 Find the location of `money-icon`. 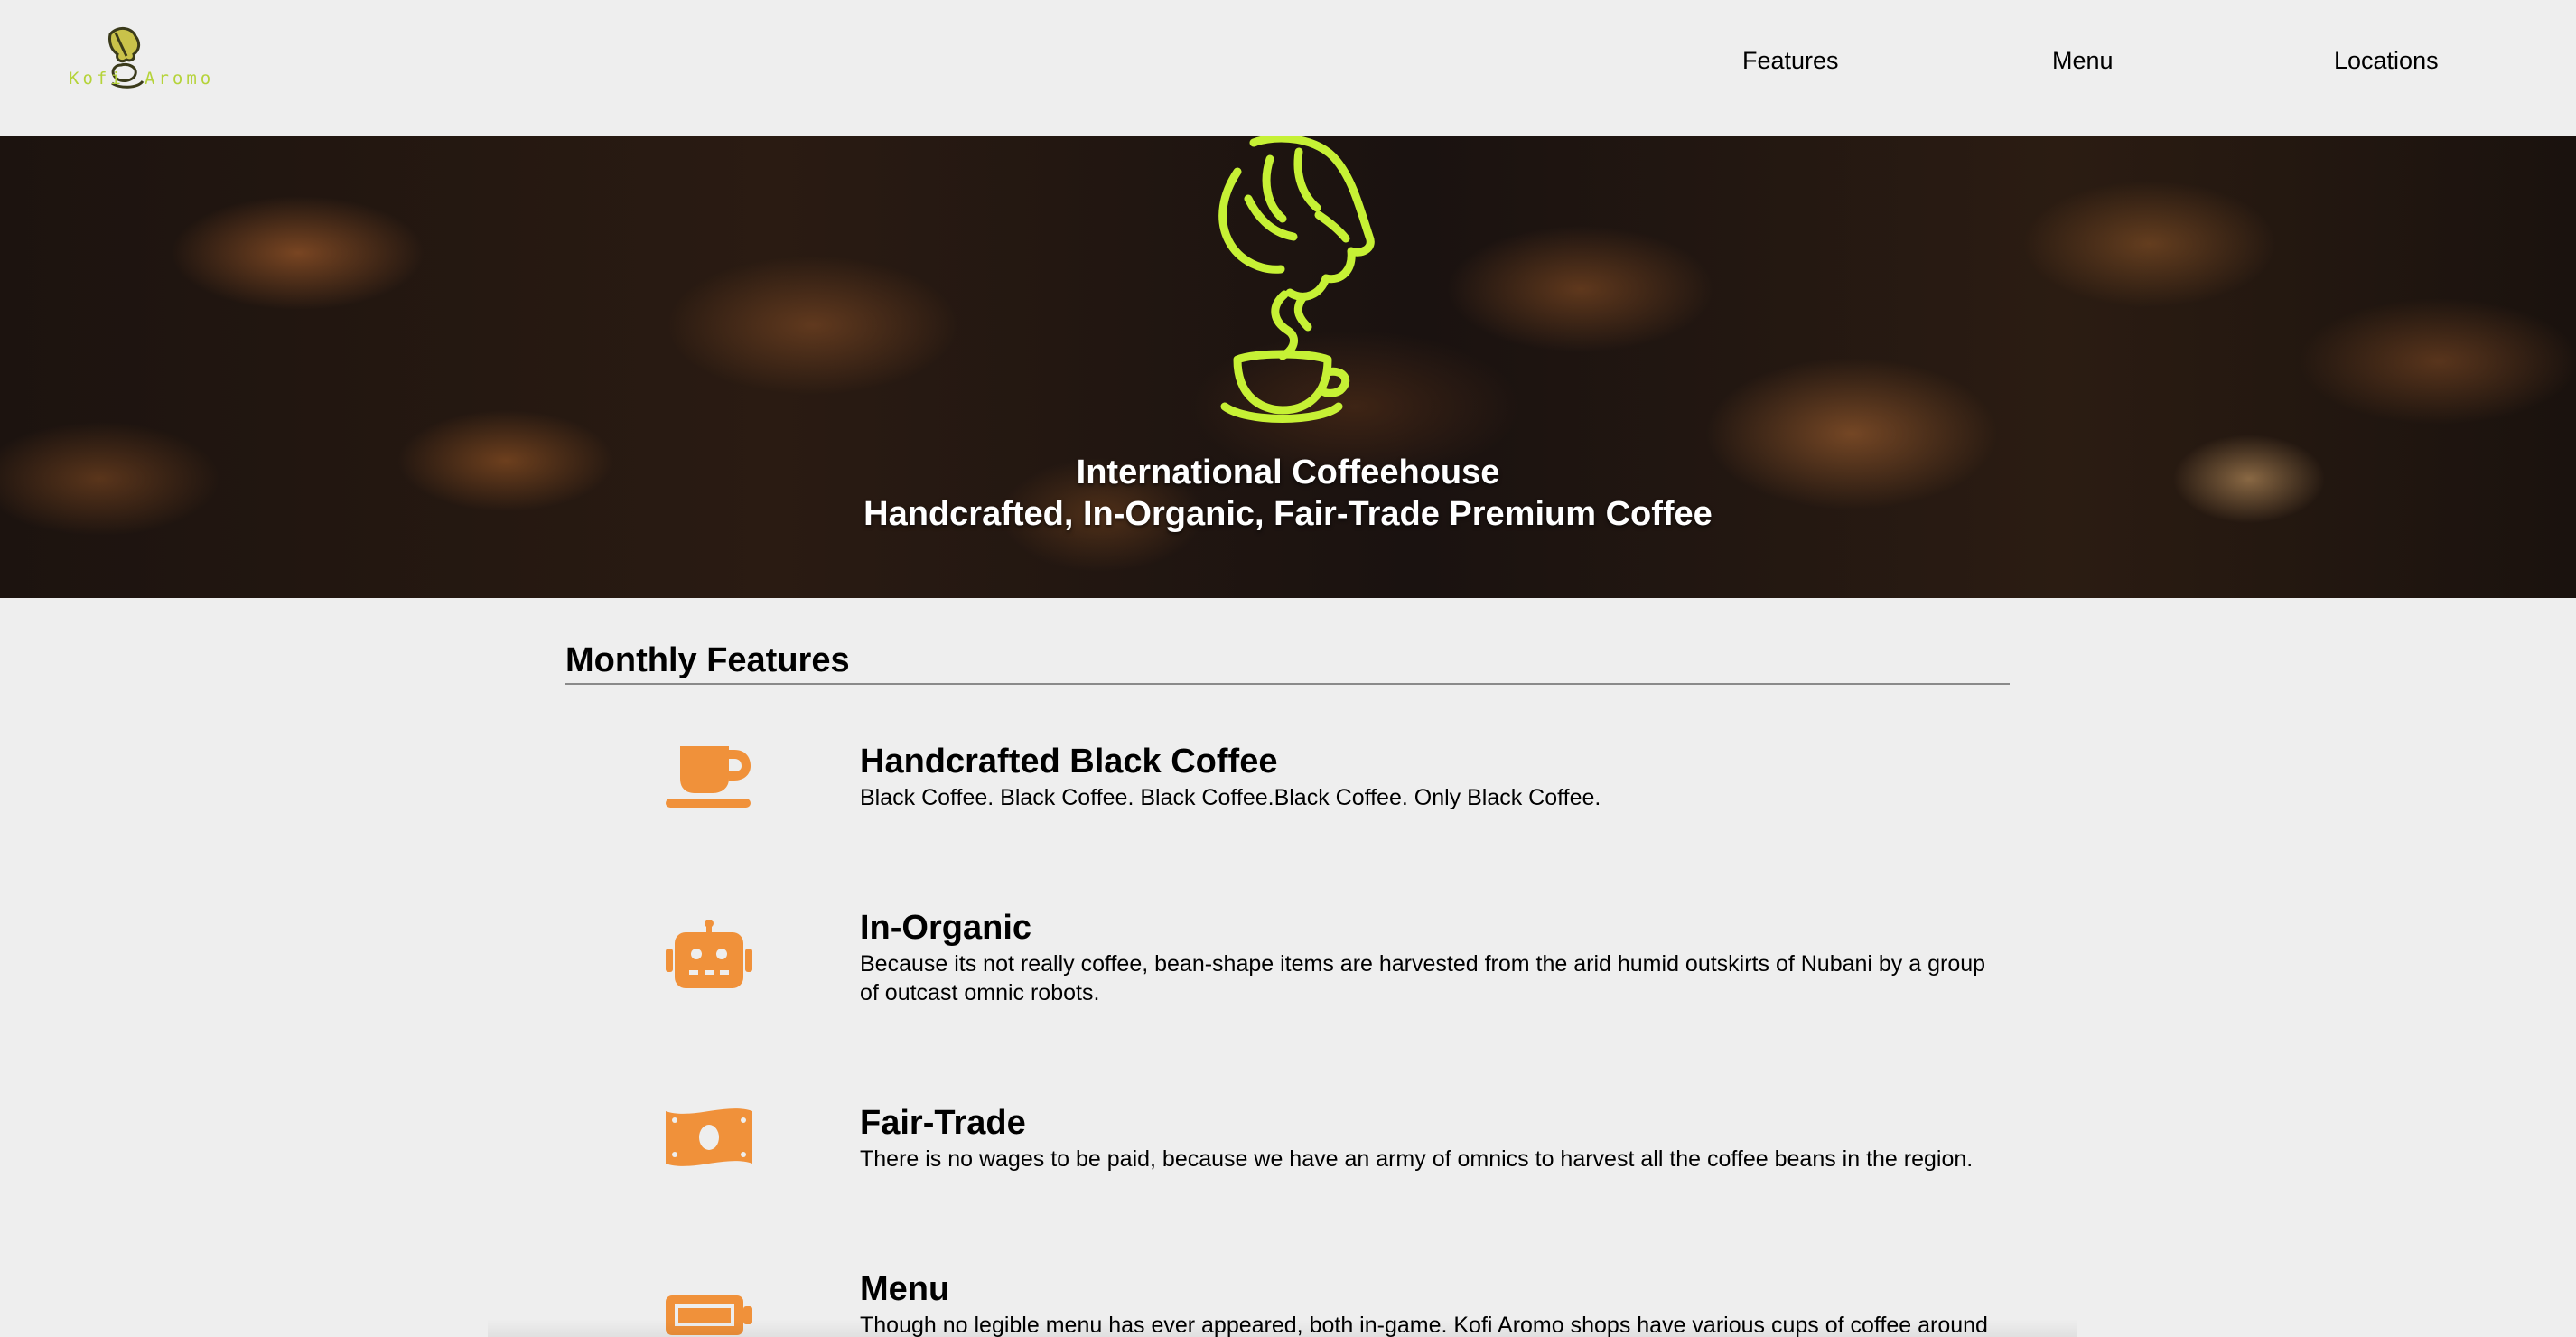

money-icon is located at coordinates (709, 1140).